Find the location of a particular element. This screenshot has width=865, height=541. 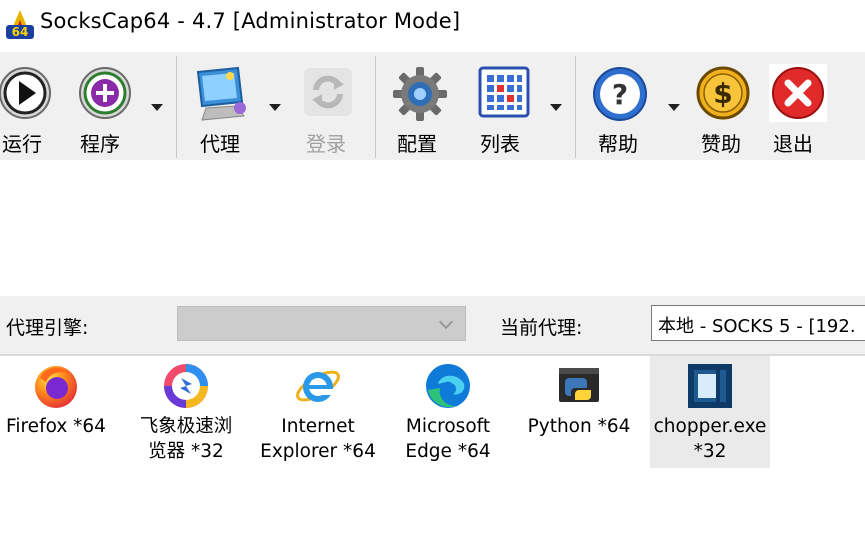

login-refresh-icon is located at coordinates (328, 92).